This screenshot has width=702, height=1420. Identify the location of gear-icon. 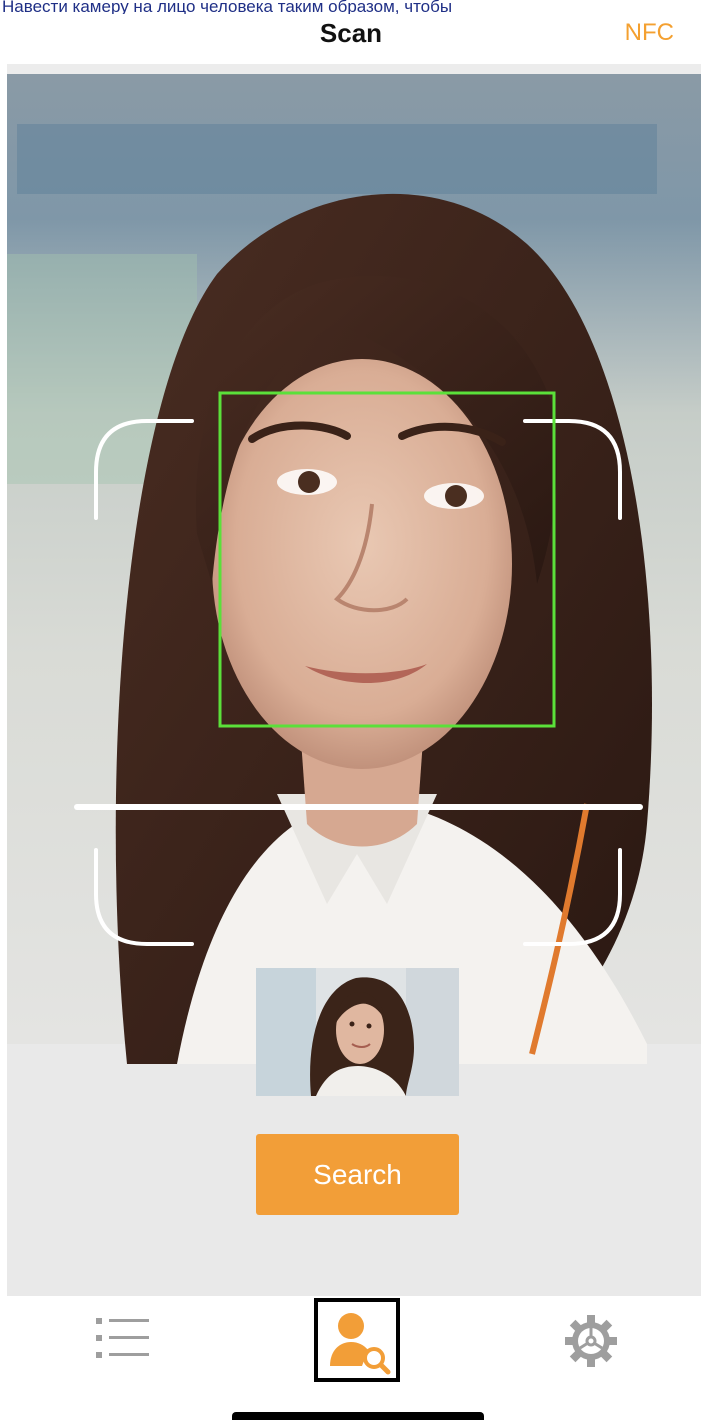
(591, 1341).